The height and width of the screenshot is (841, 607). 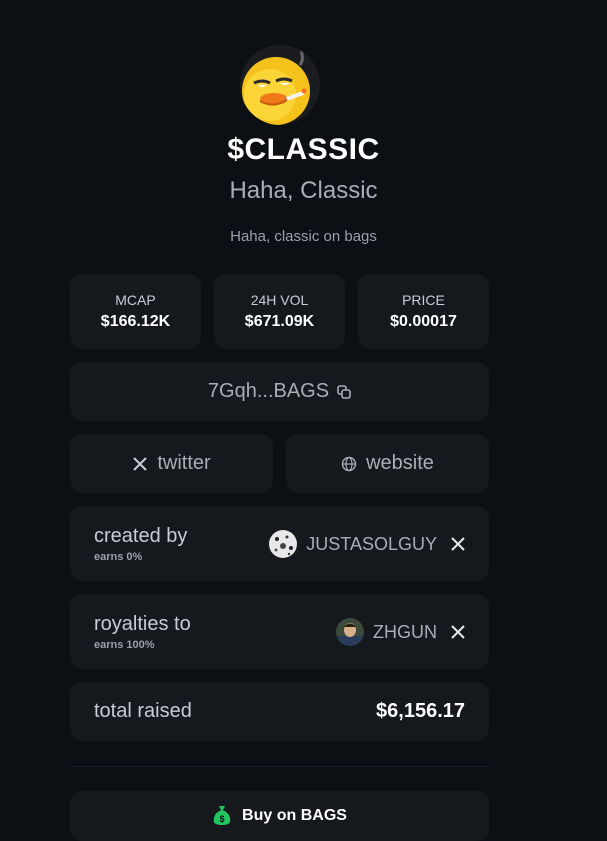 What do you see at coordinates (371, 543) in the screenshot?
I see `creator-username: JUSTASOLGUY` at bounding box center [371, 543].